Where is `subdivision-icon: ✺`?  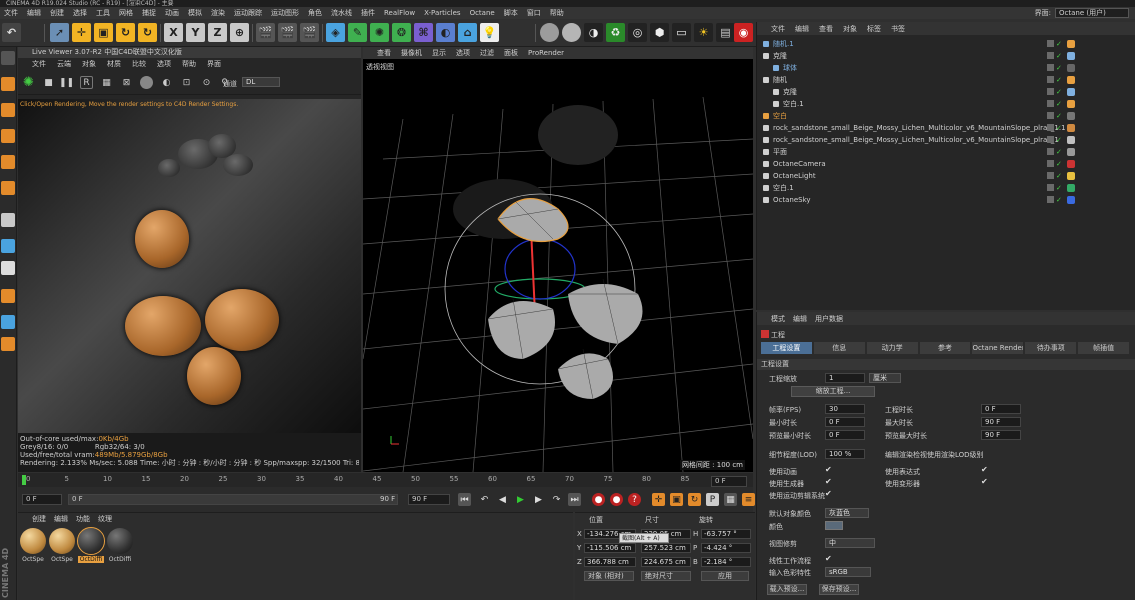
subdivision-icon: ✺ is located at coordinates (379, 32).